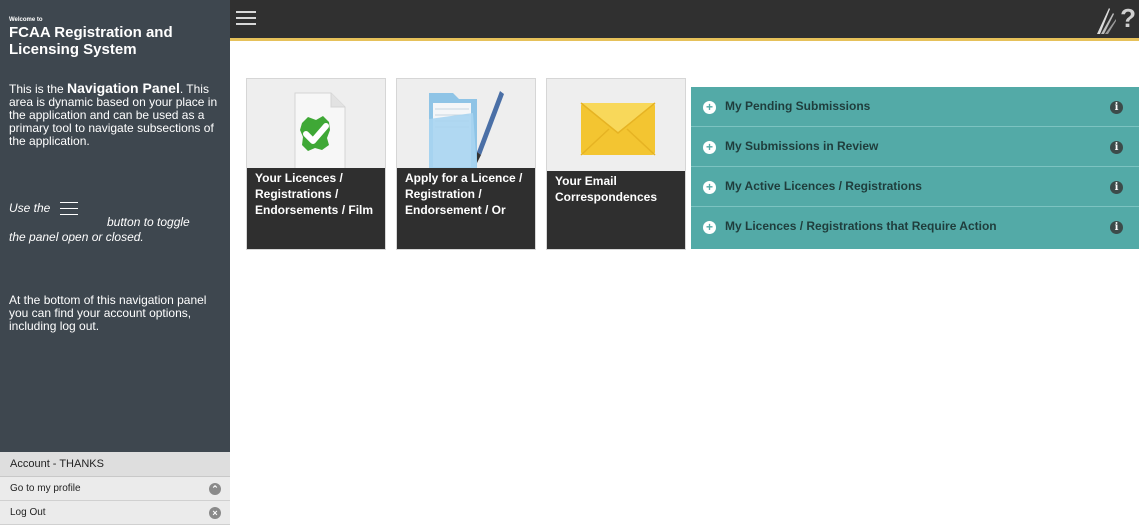 This screenshot has width=1139, height=525. I want to click on top-bar: ?, so click(684, 20).